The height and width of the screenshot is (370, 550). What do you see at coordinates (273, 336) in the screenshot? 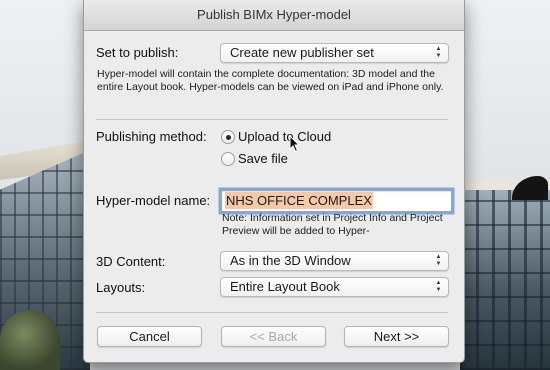
I see `back-button: << Back` at bounding box center [273, 336].